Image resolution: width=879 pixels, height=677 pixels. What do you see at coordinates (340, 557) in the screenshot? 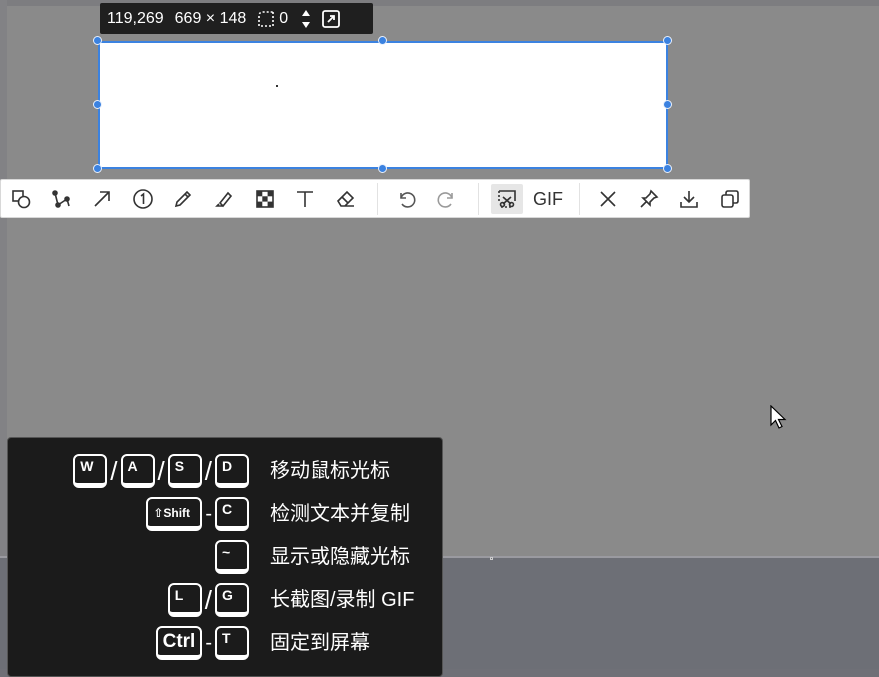
I see `shortcut-label: 显示或隐藏光标` at bounding box center [340, 557].